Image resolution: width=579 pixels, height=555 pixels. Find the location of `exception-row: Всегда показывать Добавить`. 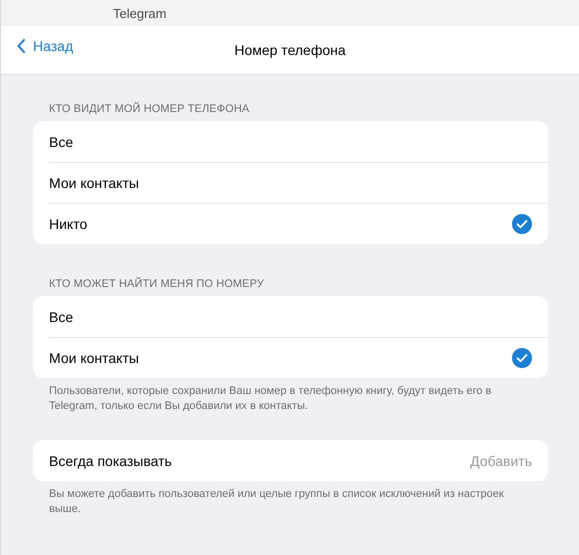

exception-row: Всегда показывать Добавить is located at coordinates (298, 460).